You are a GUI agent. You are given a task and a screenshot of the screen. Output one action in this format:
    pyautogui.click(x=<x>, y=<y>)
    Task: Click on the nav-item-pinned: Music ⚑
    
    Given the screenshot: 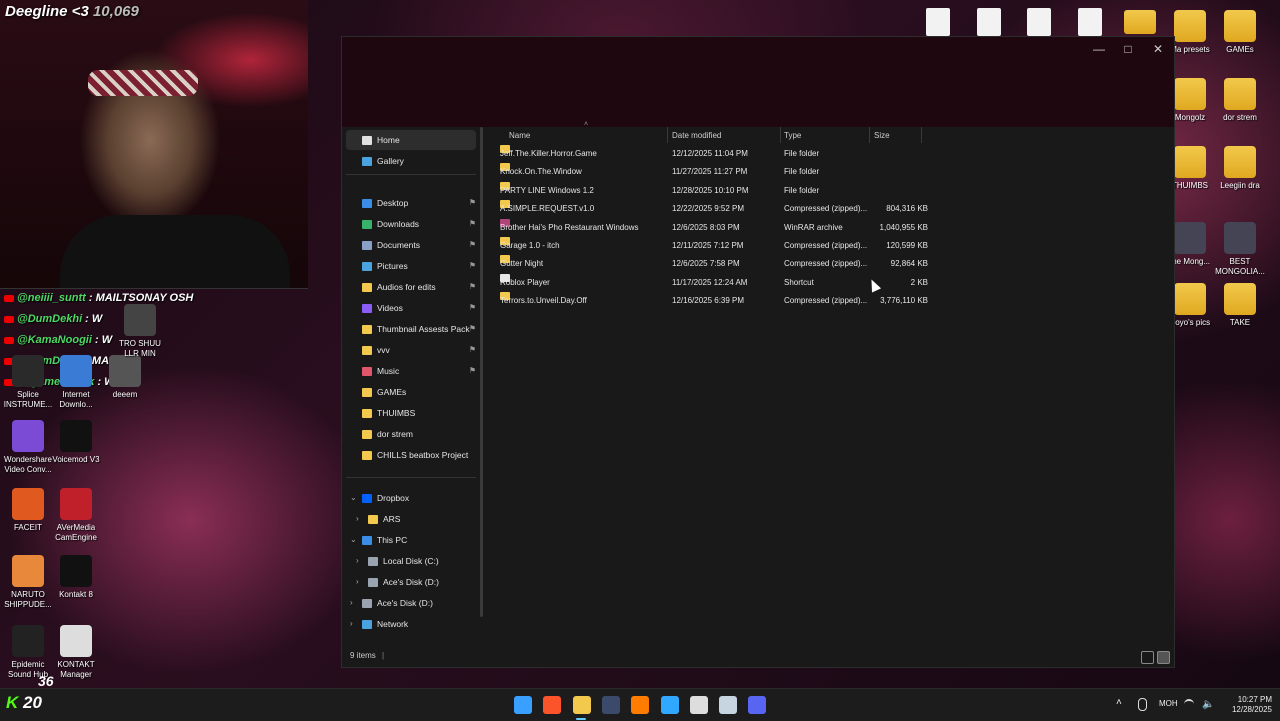 What is the action you would take?
    pyautogui.click(x=411, y=371)
    